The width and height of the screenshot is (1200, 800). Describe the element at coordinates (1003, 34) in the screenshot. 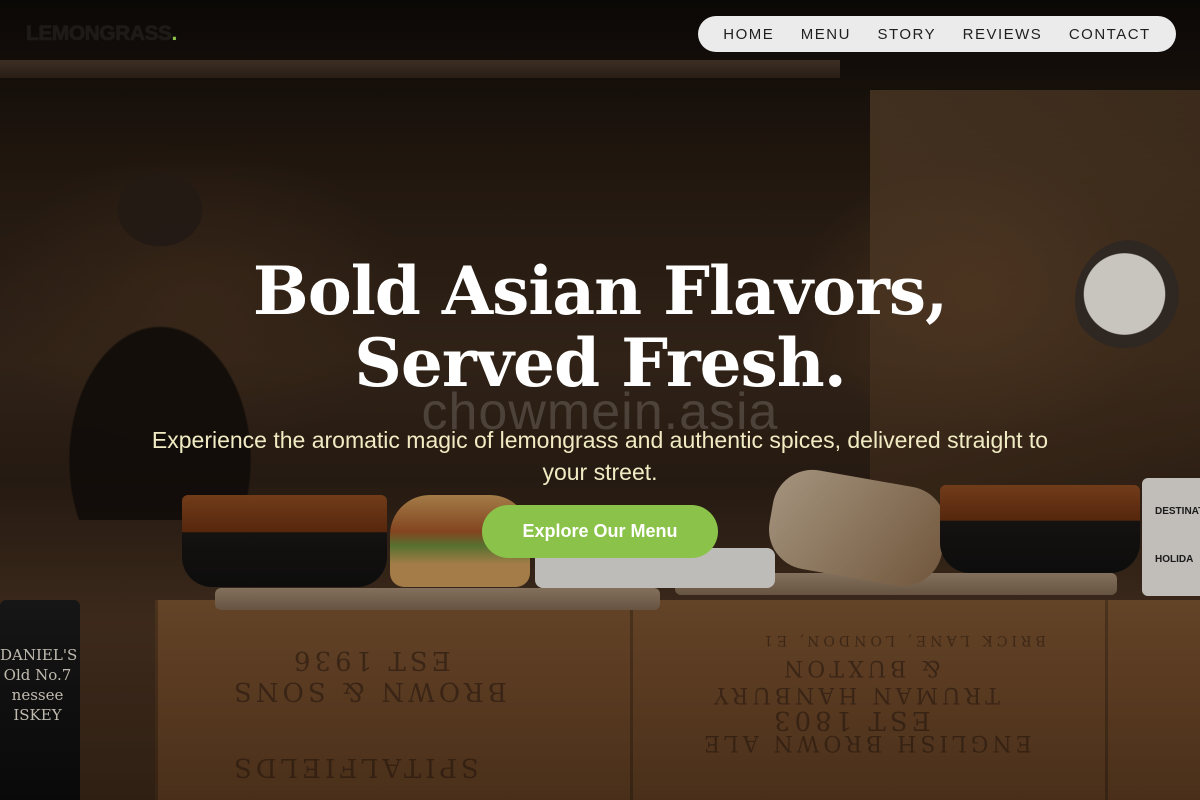

I see `nav-reviews: REVIEWS` at that location.